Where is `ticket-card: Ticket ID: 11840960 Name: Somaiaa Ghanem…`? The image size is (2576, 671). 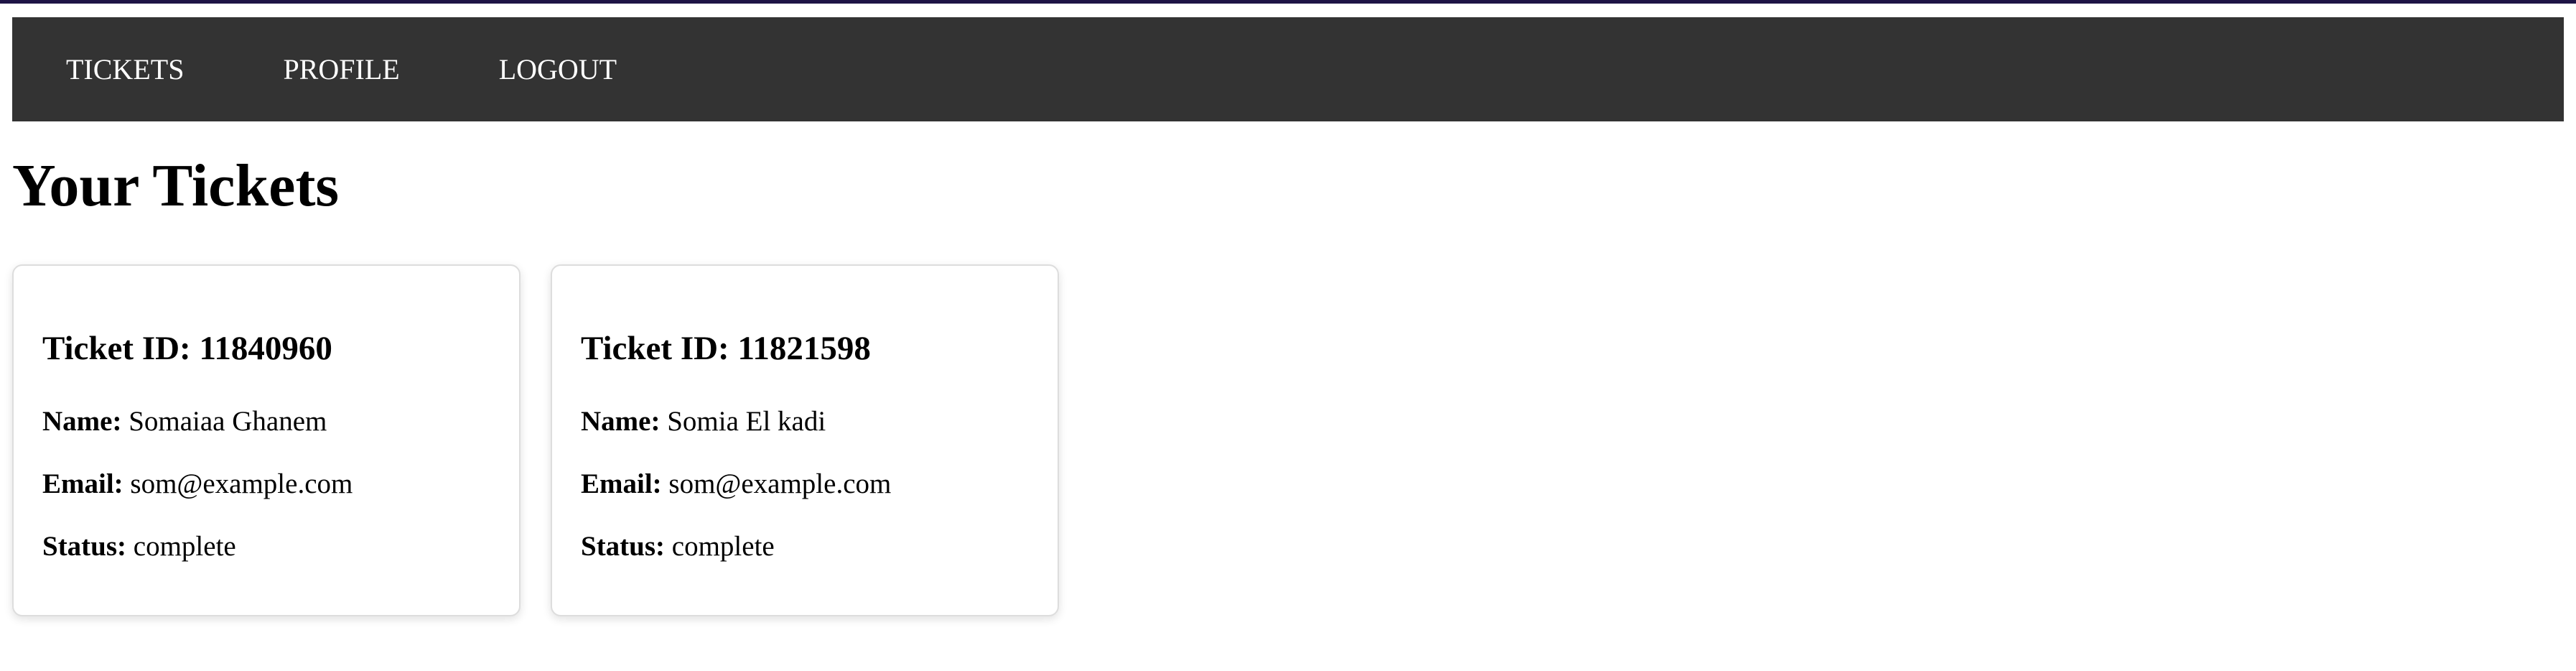
ticket-card: Ticket ID: 11840960 Name: Somaiaa Ghanem… is located at coordinates (266, 440).